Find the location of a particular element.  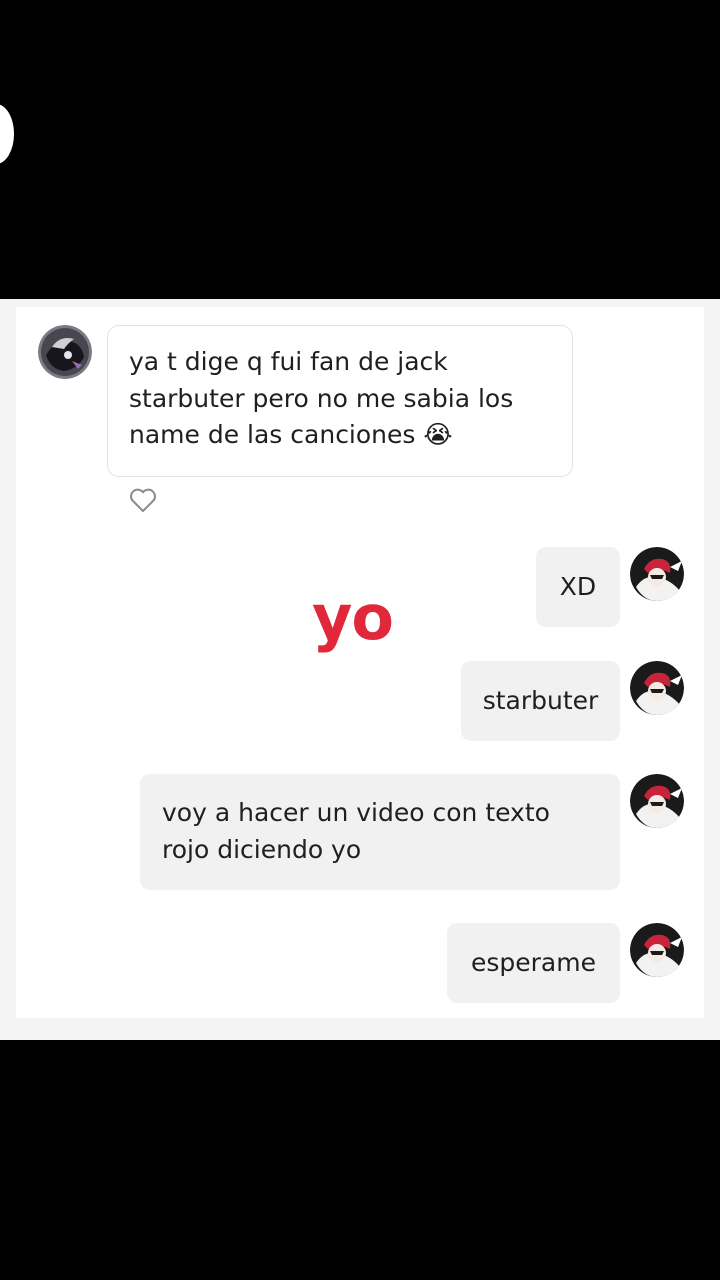

outgoing-message-bubble: esperame is located at coordinates (533, 963).